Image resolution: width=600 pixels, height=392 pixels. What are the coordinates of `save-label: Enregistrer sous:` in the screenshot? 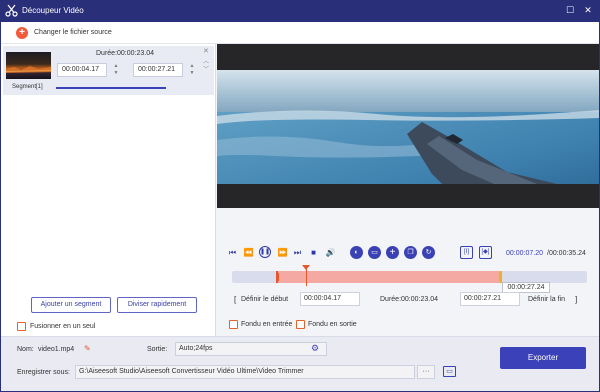 It's located at (43, 372).